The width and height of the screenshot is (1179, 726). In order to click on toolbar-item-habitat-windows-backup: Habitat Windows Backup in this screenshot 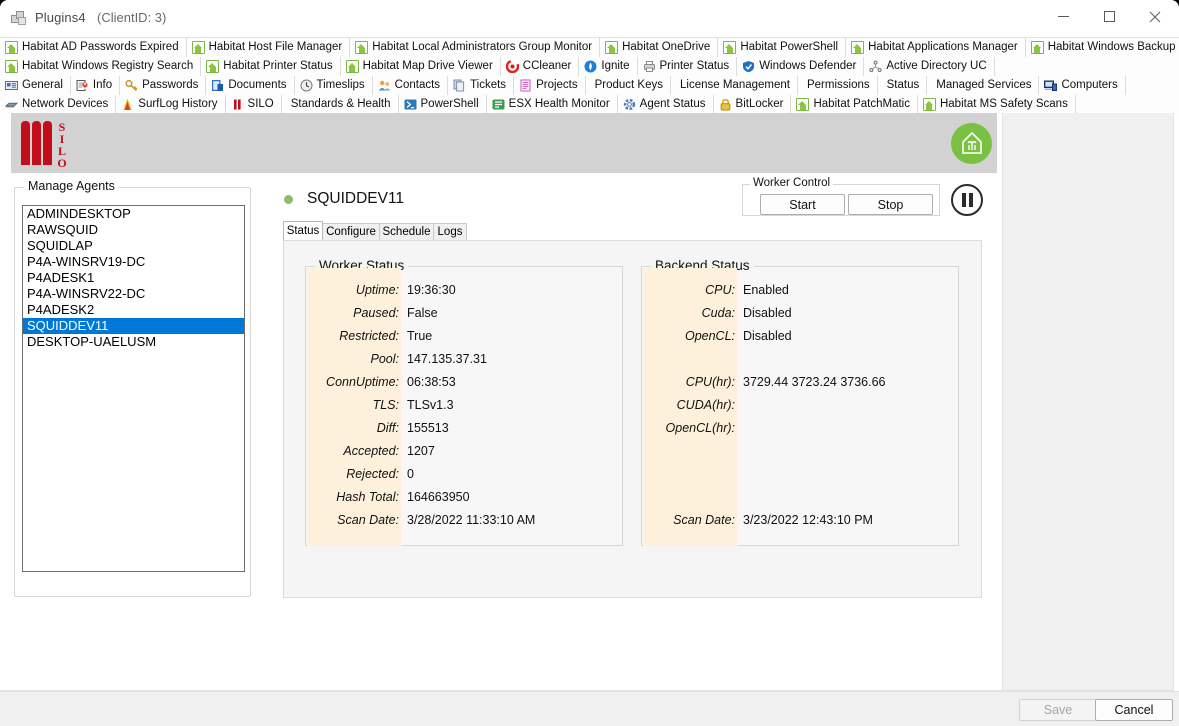, I will do `click(1102, 47)`.